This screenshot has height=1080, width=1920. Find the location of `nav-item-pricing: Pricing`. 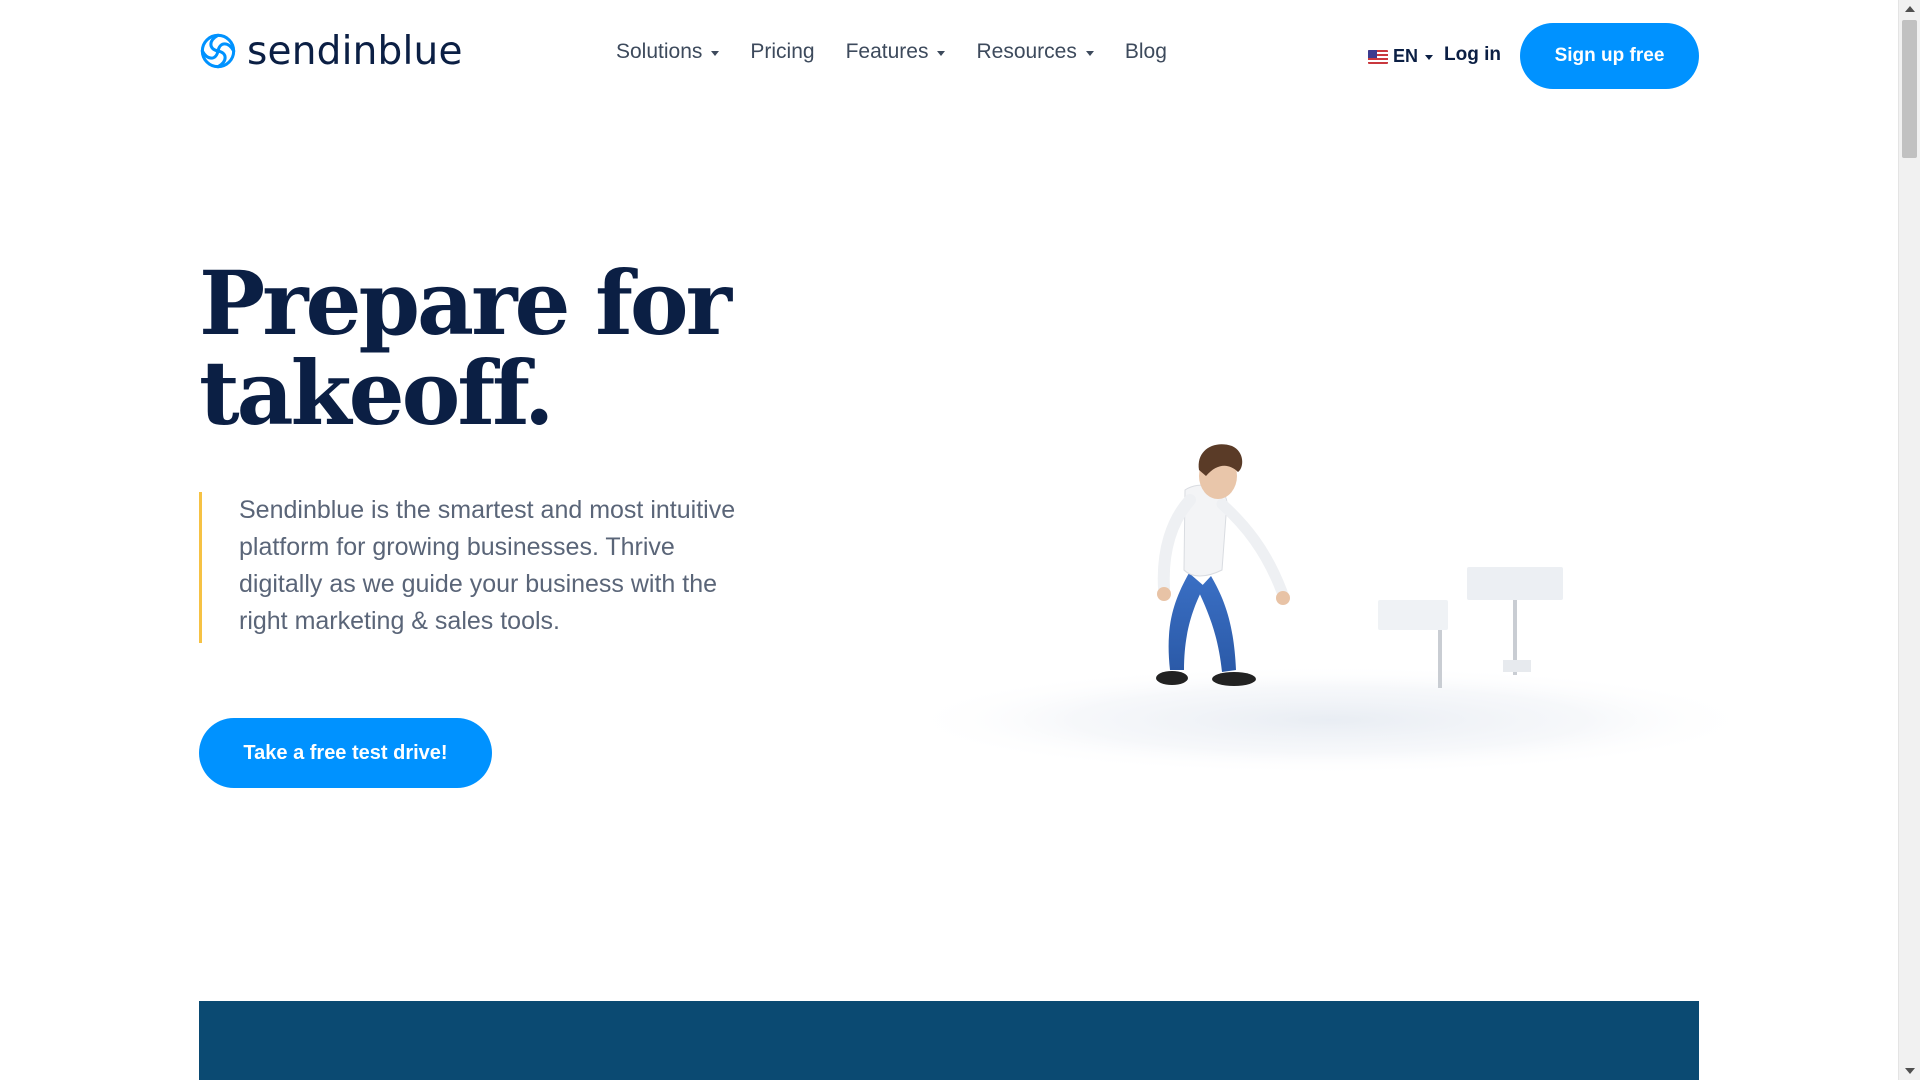

nav-item-pricing: Pricing is located at coordinates (782, 52).